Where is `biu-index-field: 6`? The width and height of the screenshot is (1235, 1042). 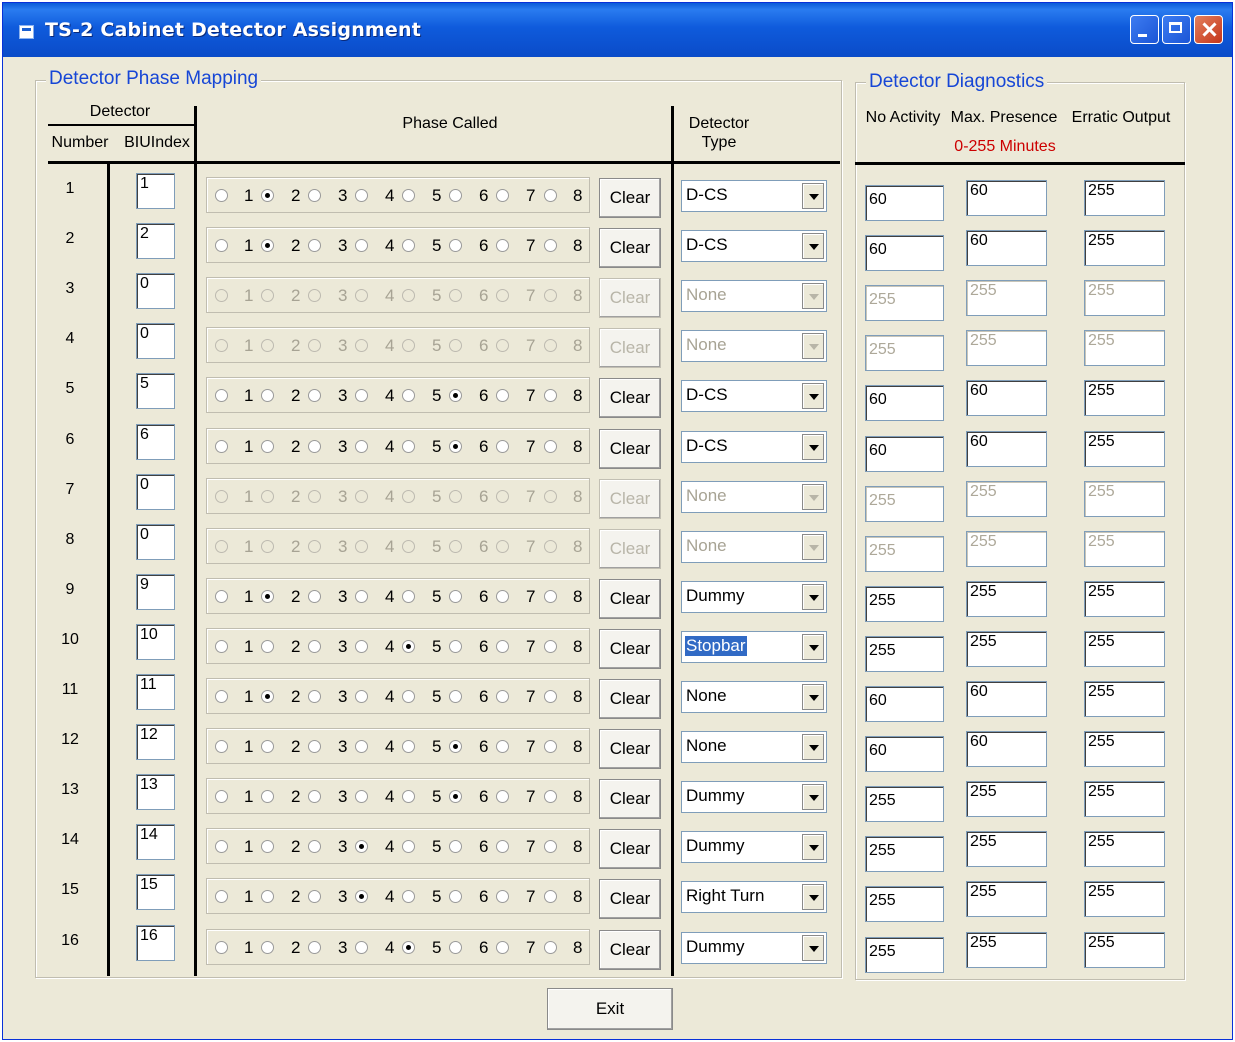
biu-index-field: 6 is located at coordinates (155, 441).